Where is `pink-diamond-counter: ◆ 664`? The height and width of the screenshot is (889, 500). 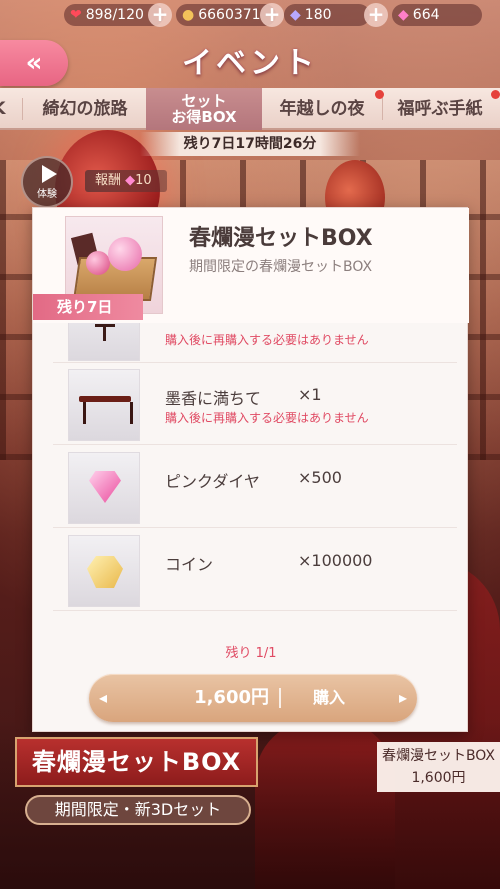
pink-diamond-counter: ◆ 664 is located at coordinates (437, 15).